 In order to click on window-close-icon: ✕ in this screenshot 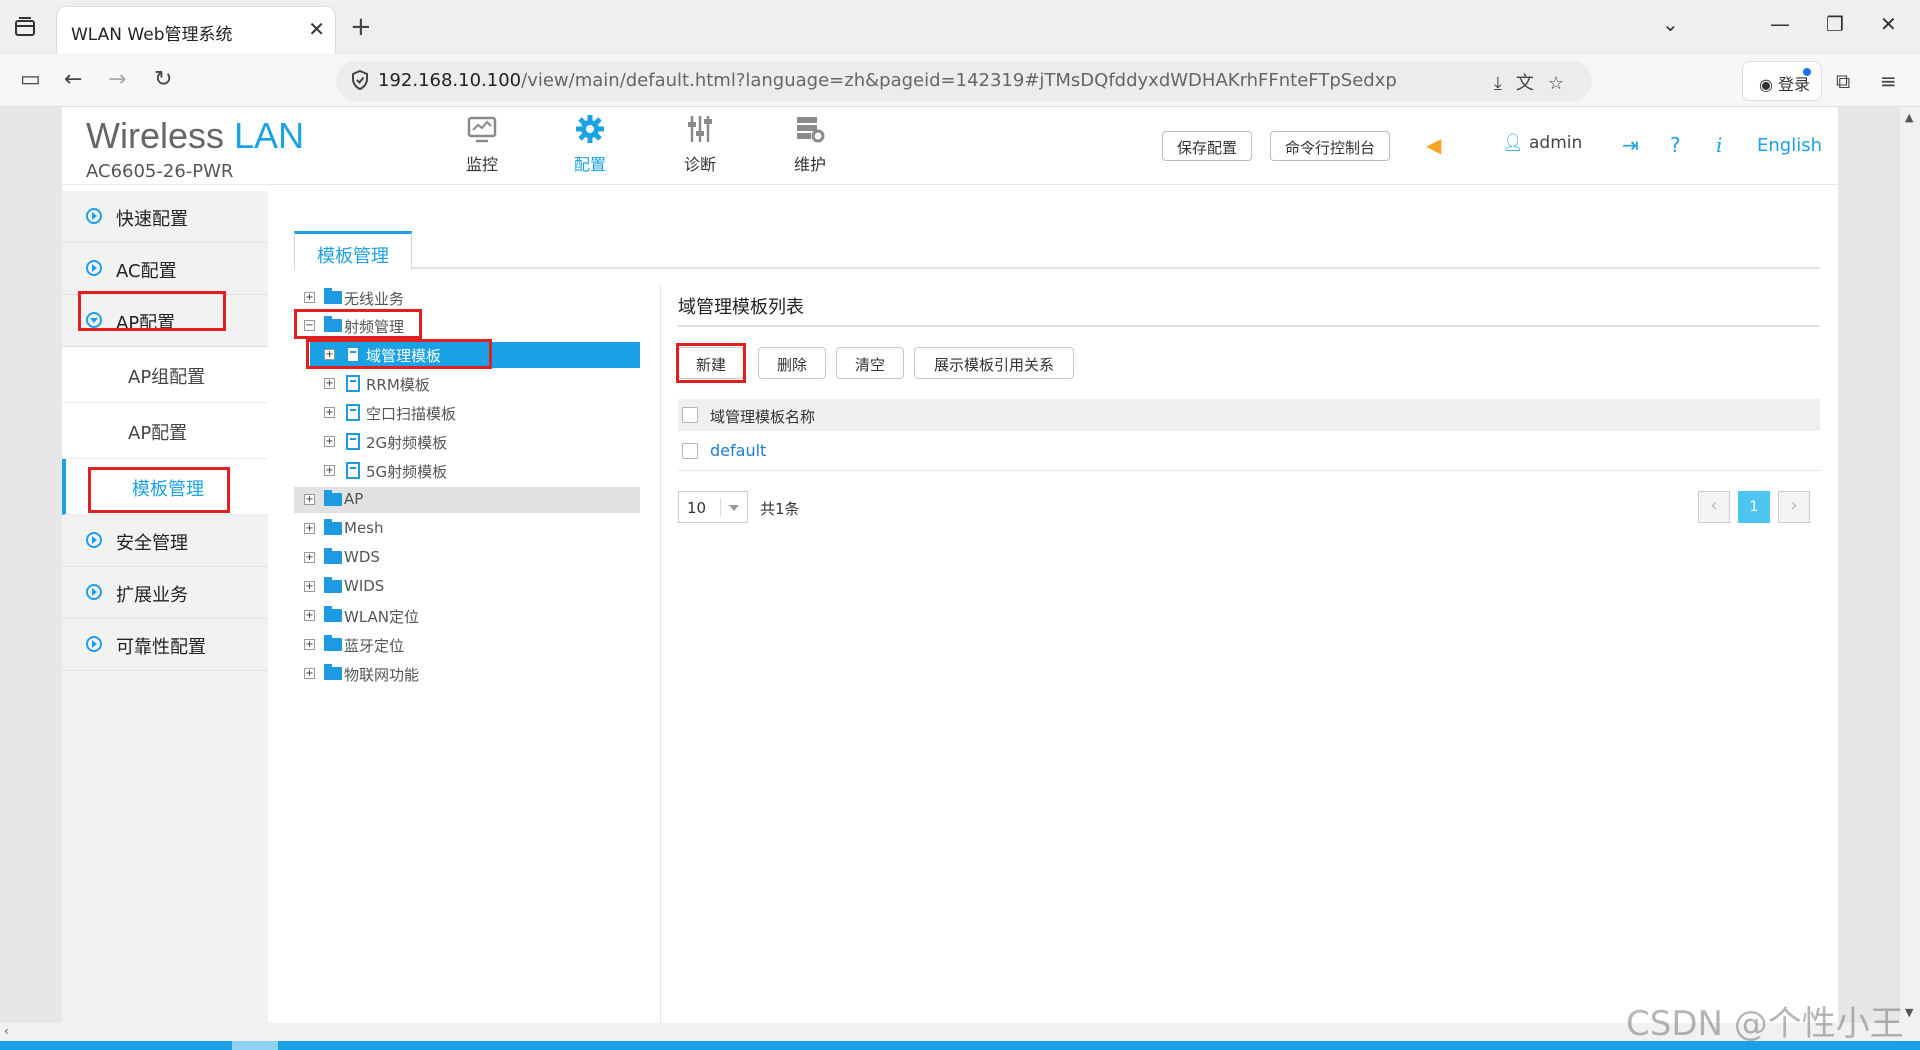, I will do `click(1888, 24)`.